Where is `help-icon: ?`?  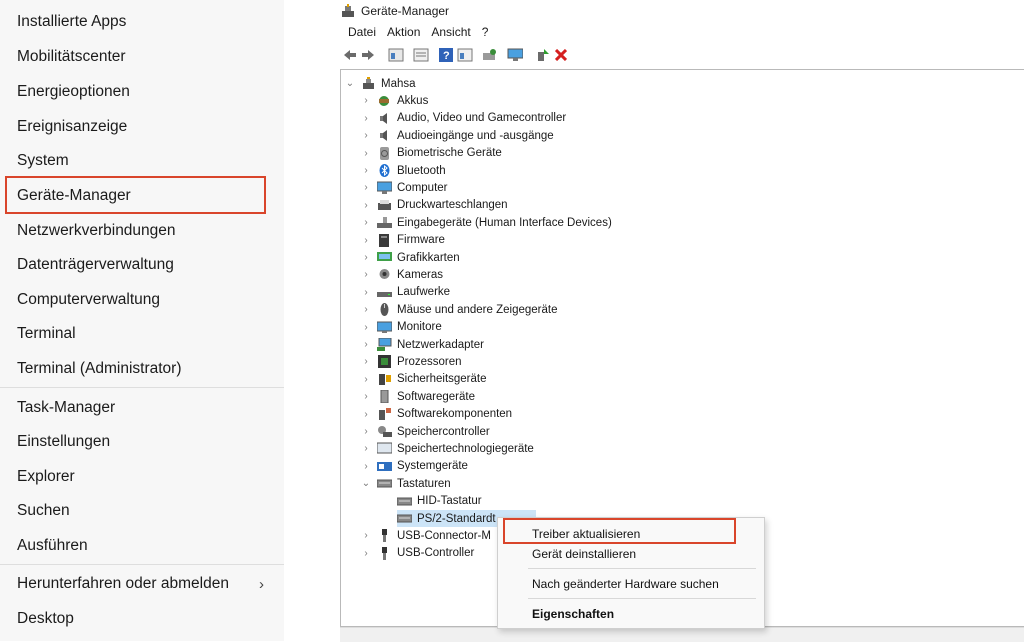 help-icon: ? is located at coordinates (446, 55).